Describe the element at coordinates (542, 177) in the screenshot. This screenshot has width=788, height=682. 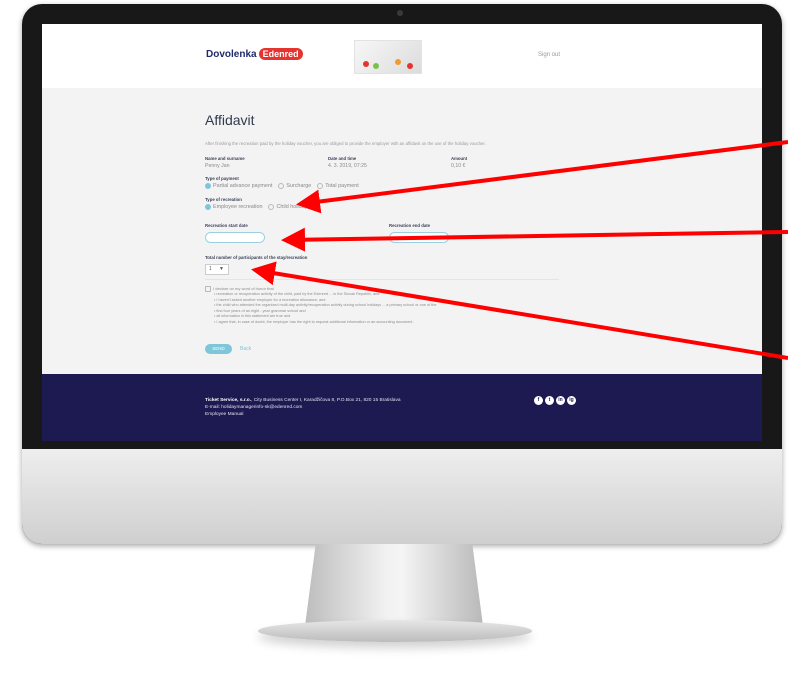
I see `arrow-to-recreation-type` at that location.